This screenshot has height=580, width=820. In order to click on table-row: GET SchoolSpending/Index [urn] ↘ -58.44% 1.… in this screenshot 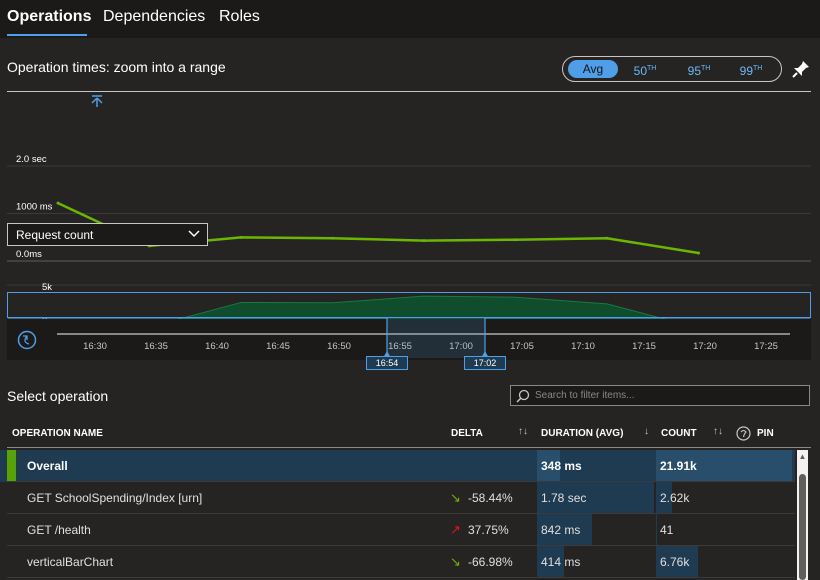, I will do `click(397, 498)`.